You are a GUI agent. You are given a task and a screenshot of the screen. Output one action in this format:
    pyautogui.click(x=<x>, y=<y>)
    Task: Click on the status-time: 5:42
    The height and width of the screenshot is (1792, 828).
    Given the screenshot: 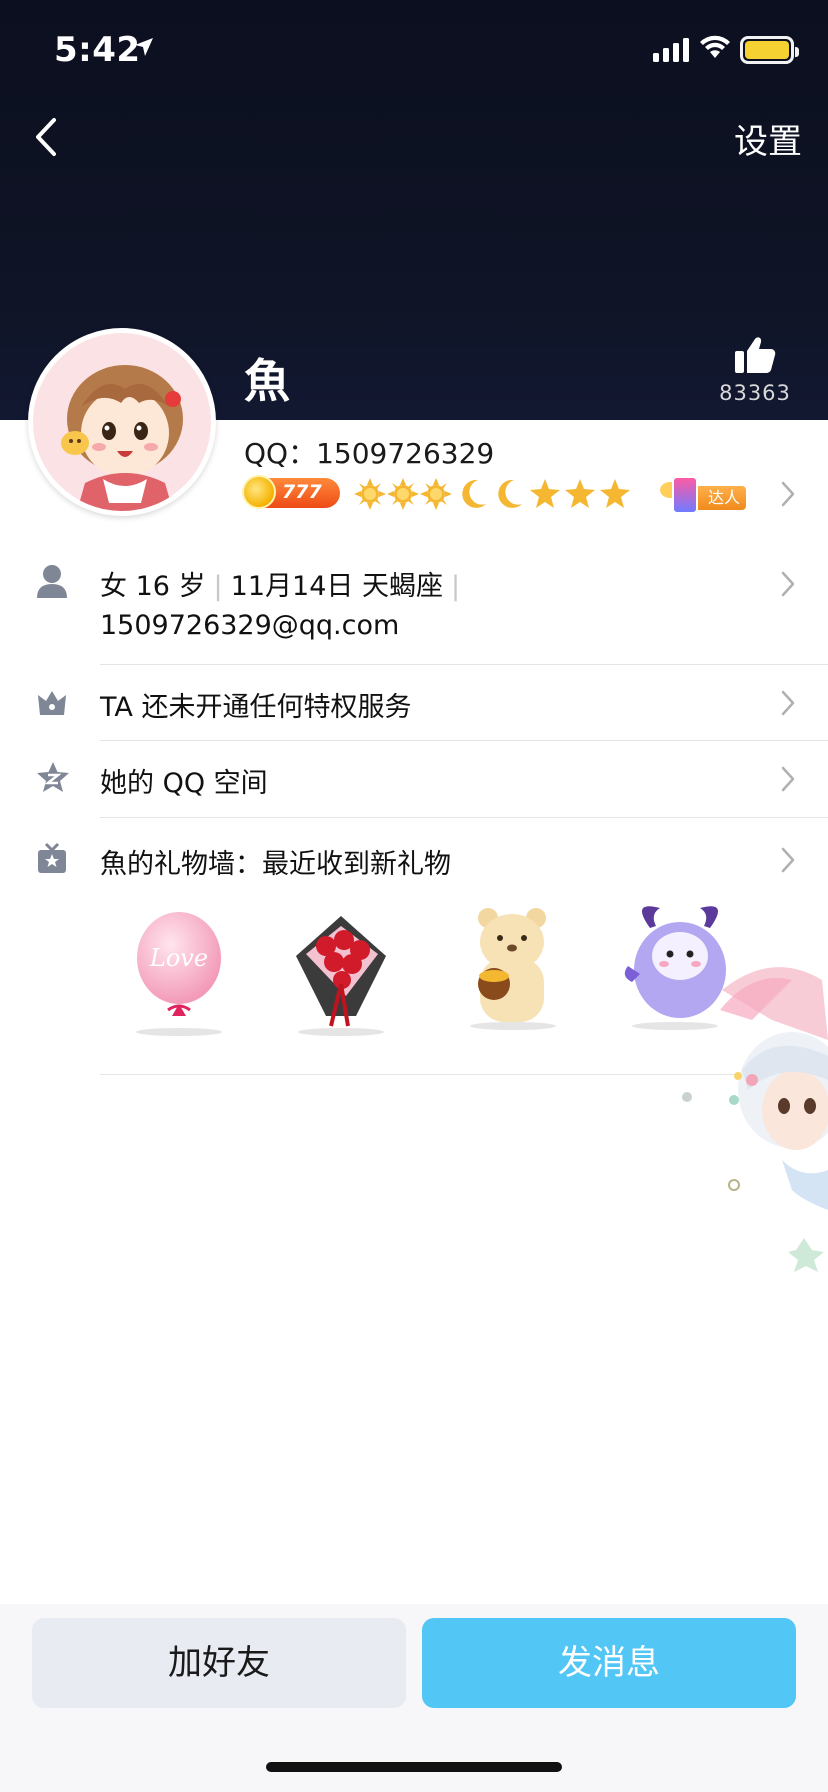 What is the action you would take?
    pyautogui.click(x=97, y=50)
    